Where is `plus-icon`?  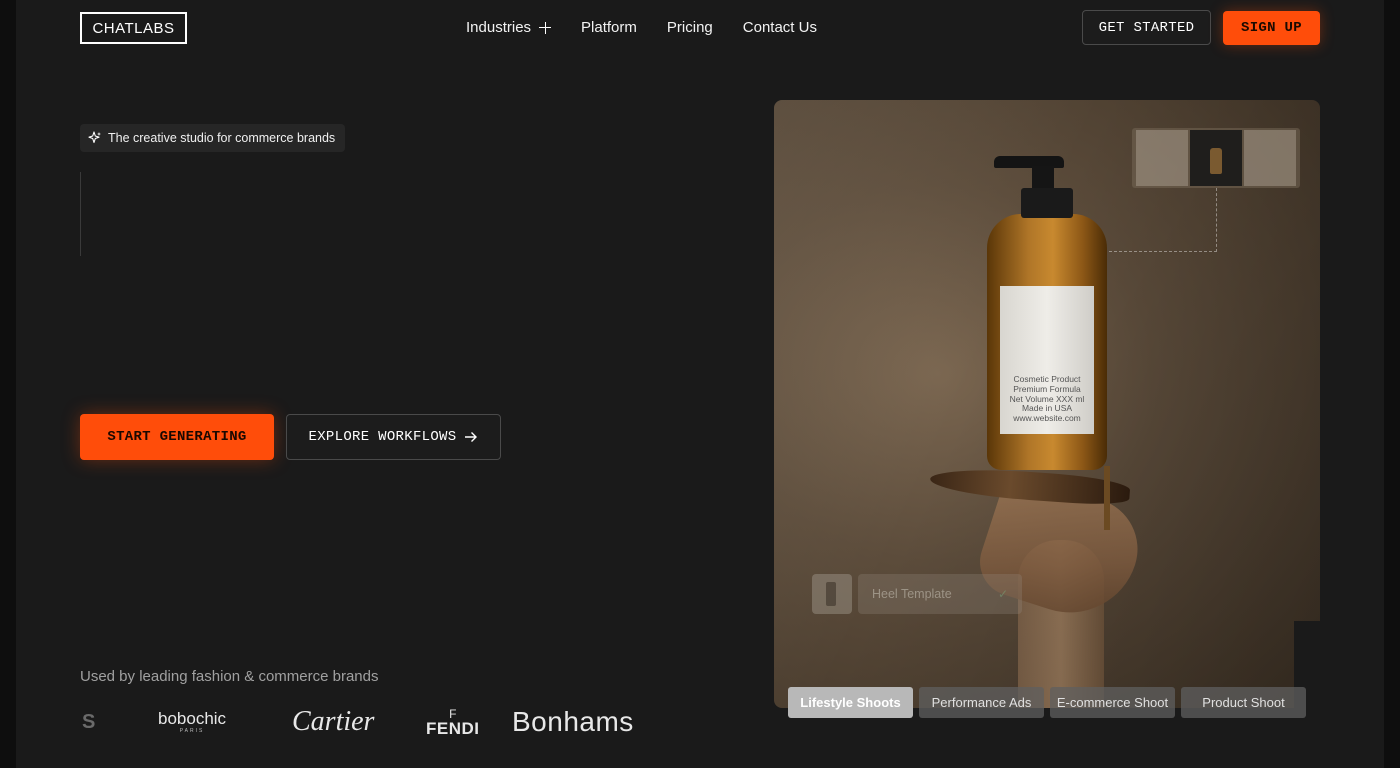 plus-icon is located at coordinates (545, 27).